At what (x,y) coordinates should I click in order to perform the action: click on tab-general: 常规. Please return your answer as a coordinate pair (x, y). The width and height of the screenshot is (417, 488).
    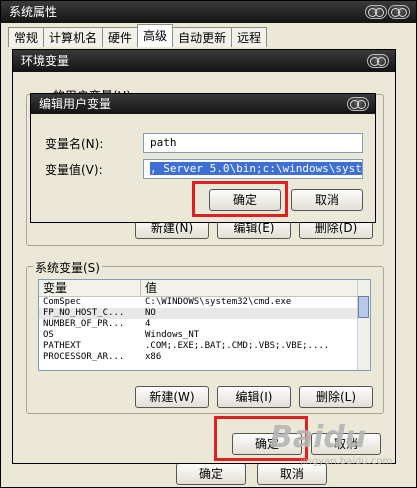
    Looking at the image, I should click on (26, 37).